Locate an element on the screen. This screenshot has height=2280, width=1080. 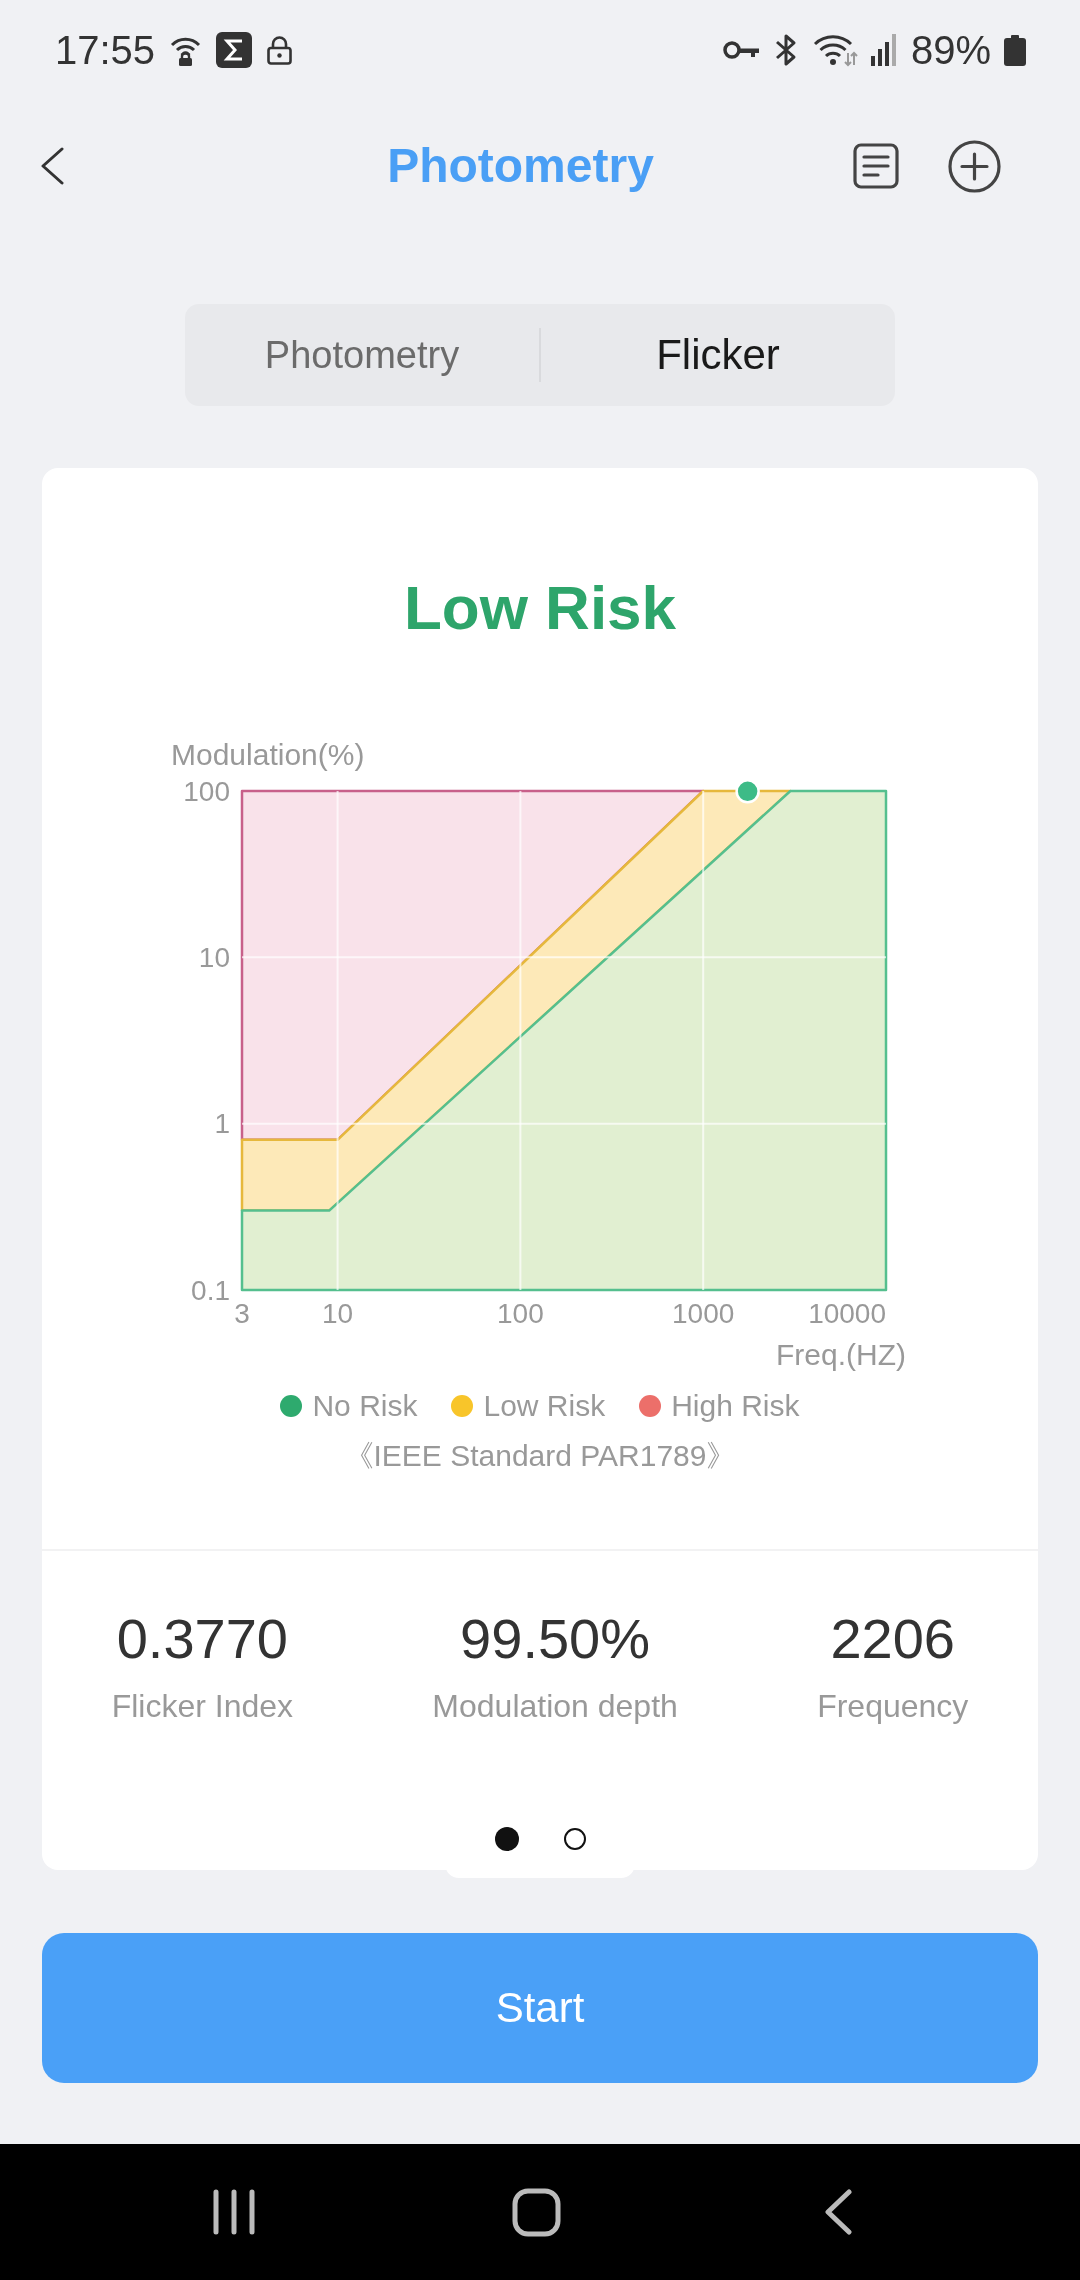
axis-title: Modulation(%) is located at coordinates (268, 754).